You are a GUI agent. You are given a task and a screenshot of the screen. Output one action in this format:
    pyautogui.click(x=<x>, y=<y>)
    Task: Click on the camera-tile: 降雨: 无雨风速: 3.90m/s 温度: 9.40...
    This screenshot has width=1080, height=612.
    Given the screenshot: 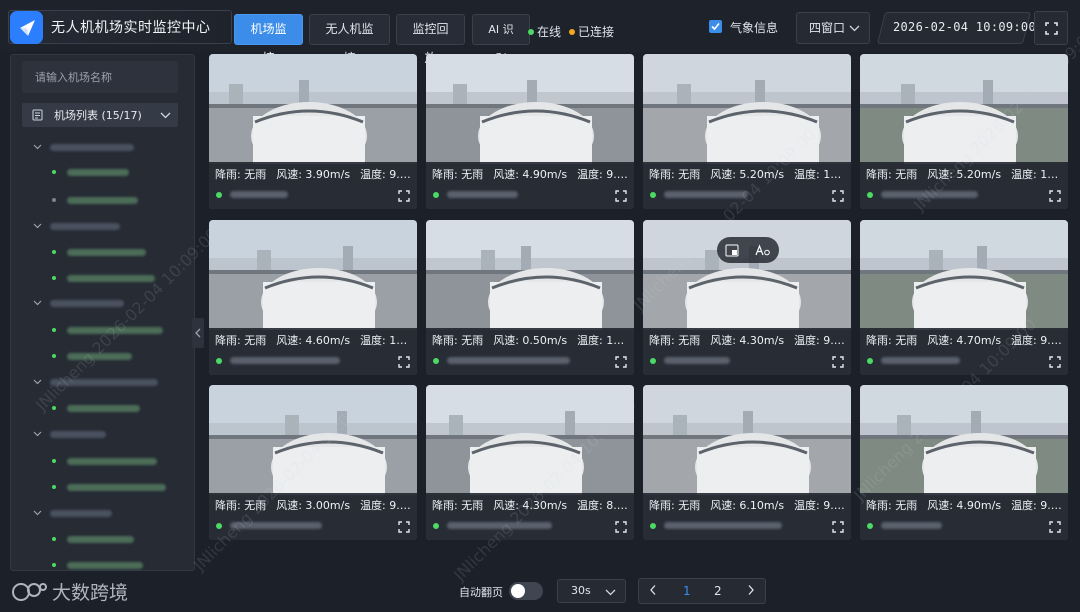 What is the action you would take?
    pyautogui.click(x=313, y=131)
    